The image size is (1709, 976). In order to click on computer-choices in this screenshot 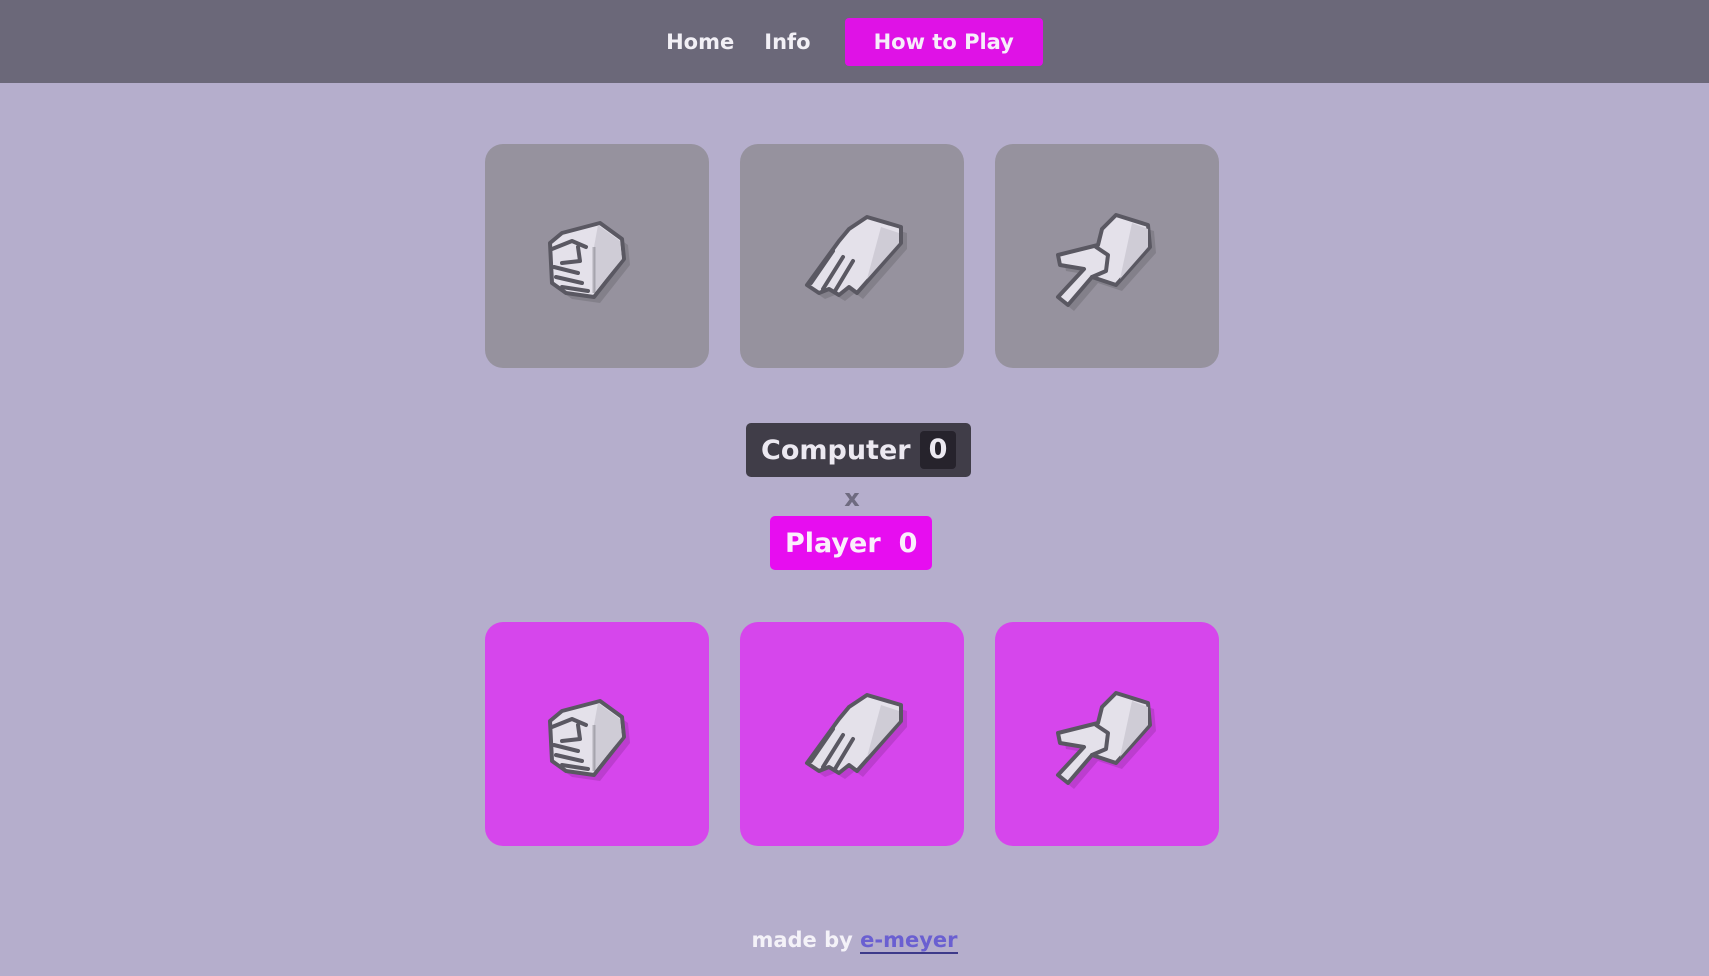, I will do `click(852, 256)`.